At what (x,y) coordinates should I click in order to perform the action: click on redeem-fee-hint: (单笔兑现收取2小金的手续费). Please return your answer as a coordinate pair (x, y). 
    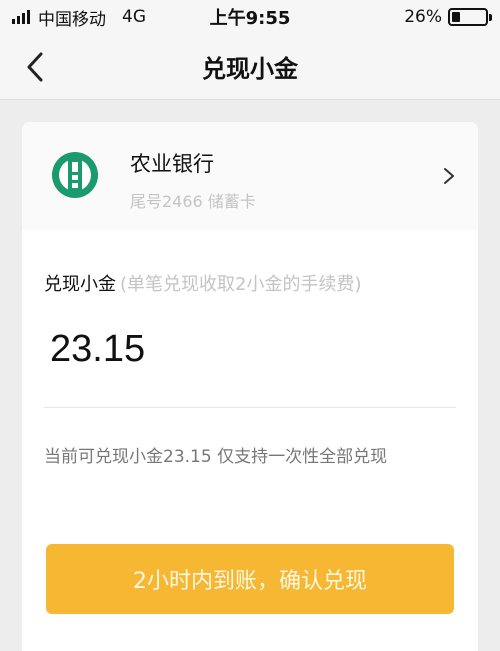
    Looking at the image, I should click on (241, 284).